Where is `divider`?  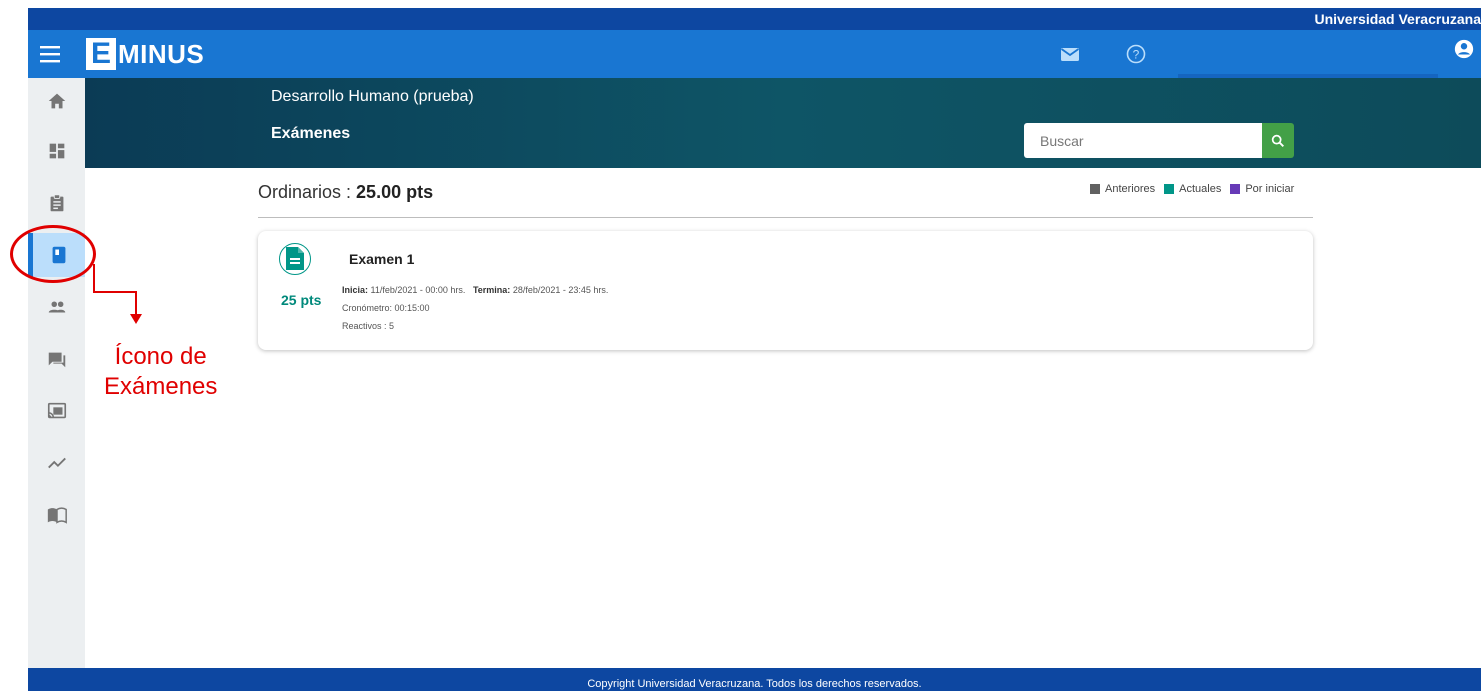 divider is located at coordinates (785, 217).